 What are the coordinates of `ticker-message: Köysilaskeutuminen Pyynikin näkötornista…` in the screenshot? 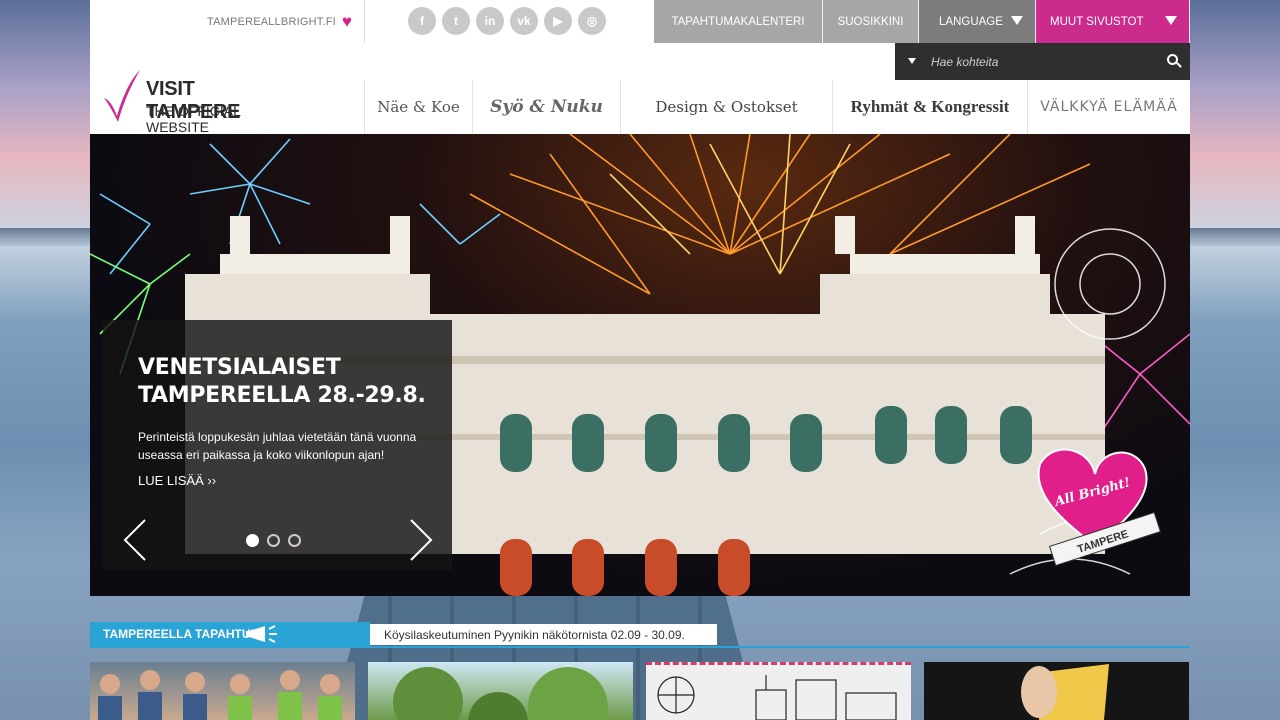 It's located at (543, 634).